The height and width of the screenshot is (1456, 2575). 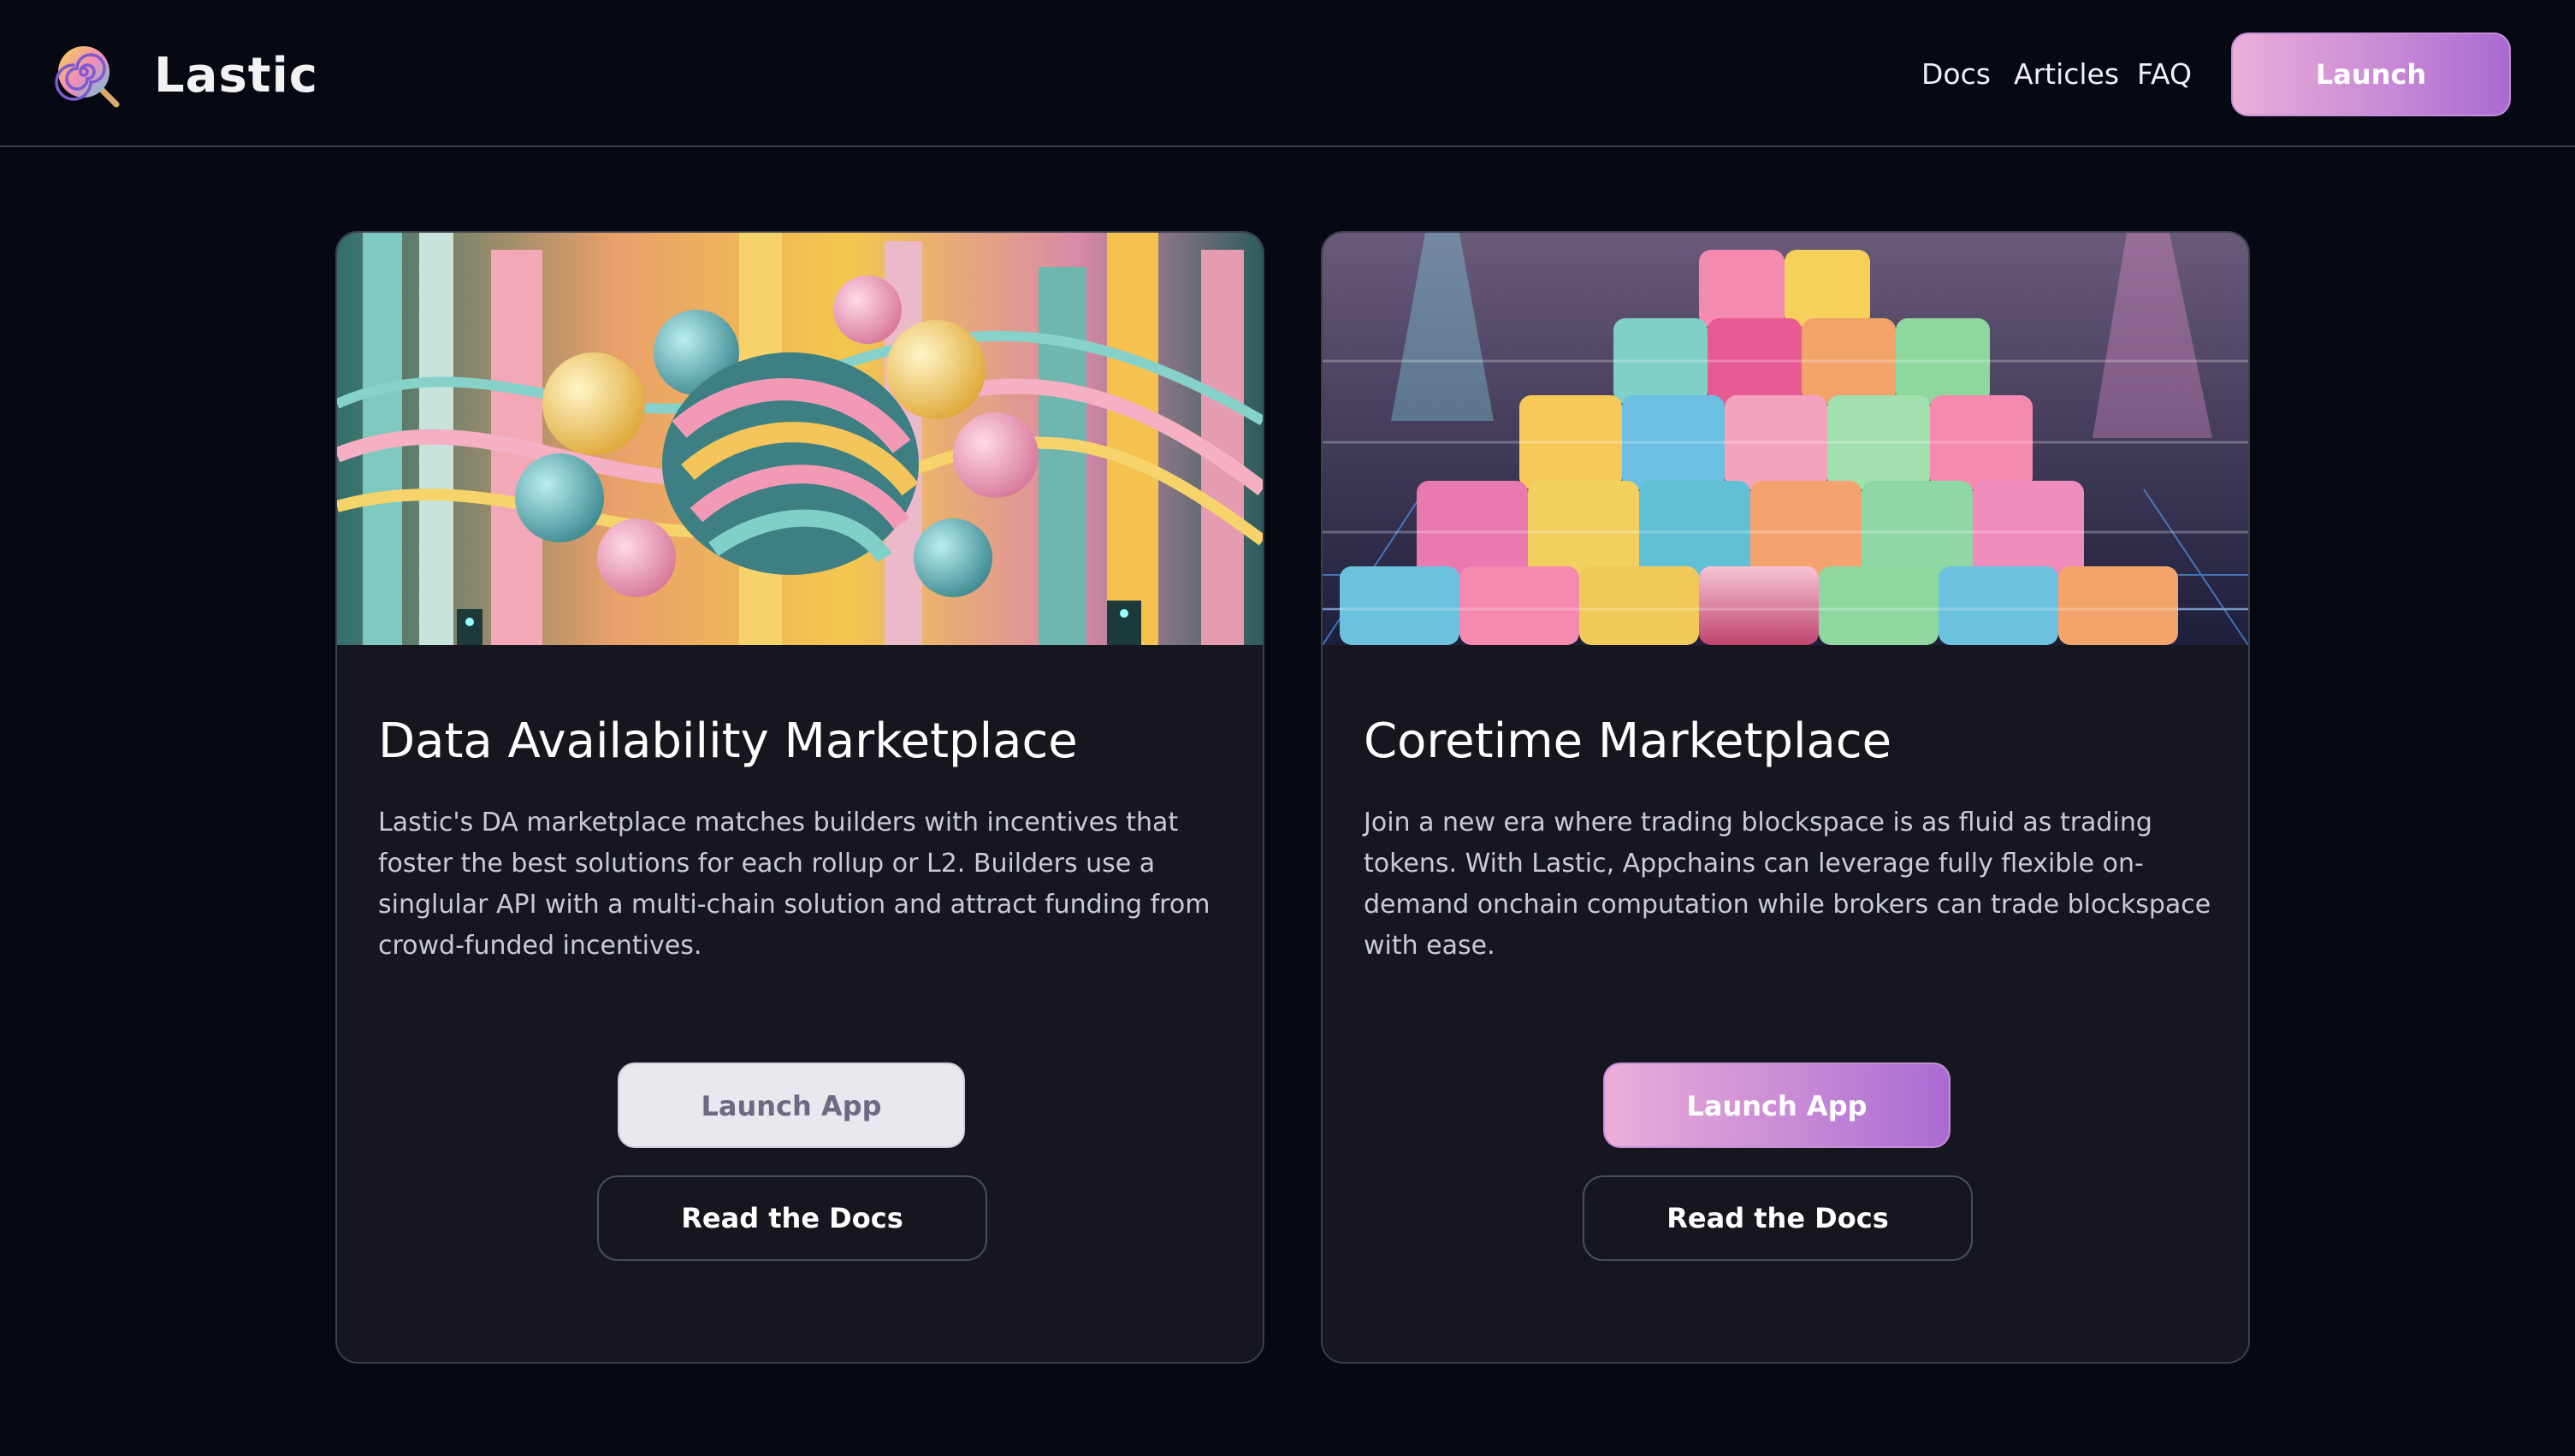 I want to click on card-title: Coretime Marketplace, so click(x=1628, y=741).